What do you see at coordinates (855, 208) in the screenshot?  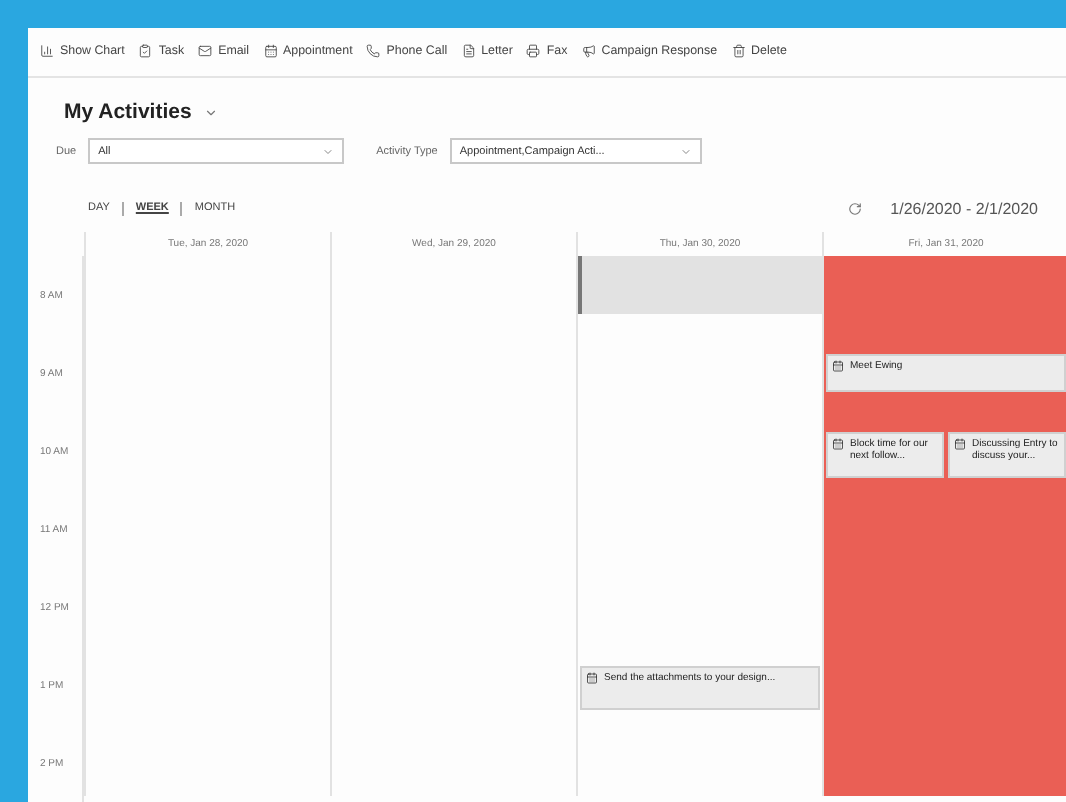 I see `refresh-icon` at bounding box center [855, 208].